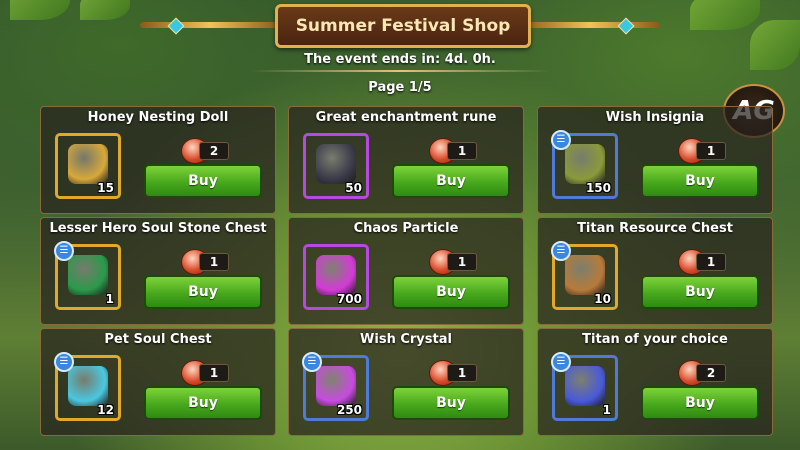  I want to click on item-quantity: 700, so click(349, 299).